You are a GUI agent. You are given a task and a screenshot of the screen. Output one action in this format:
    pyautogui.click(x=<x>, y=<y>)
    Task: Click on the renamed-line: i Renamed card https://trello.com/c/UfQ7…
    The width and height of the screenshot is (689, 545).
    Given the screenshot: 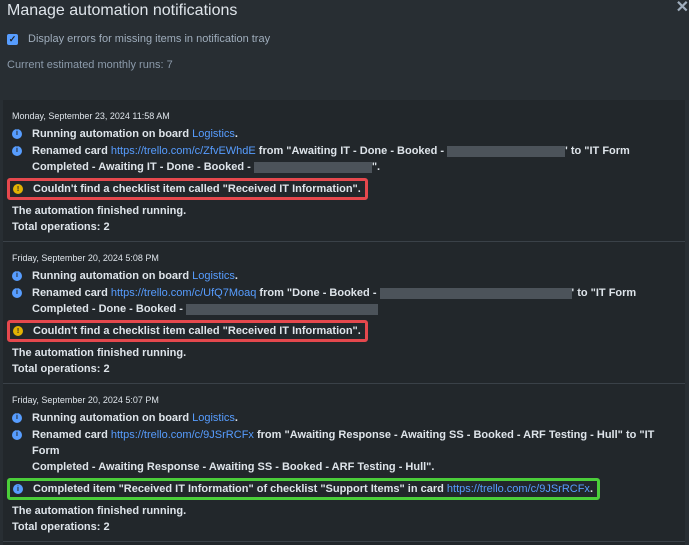 What is the action you would take?
    pyautogui.click(x=348, y=301)
    